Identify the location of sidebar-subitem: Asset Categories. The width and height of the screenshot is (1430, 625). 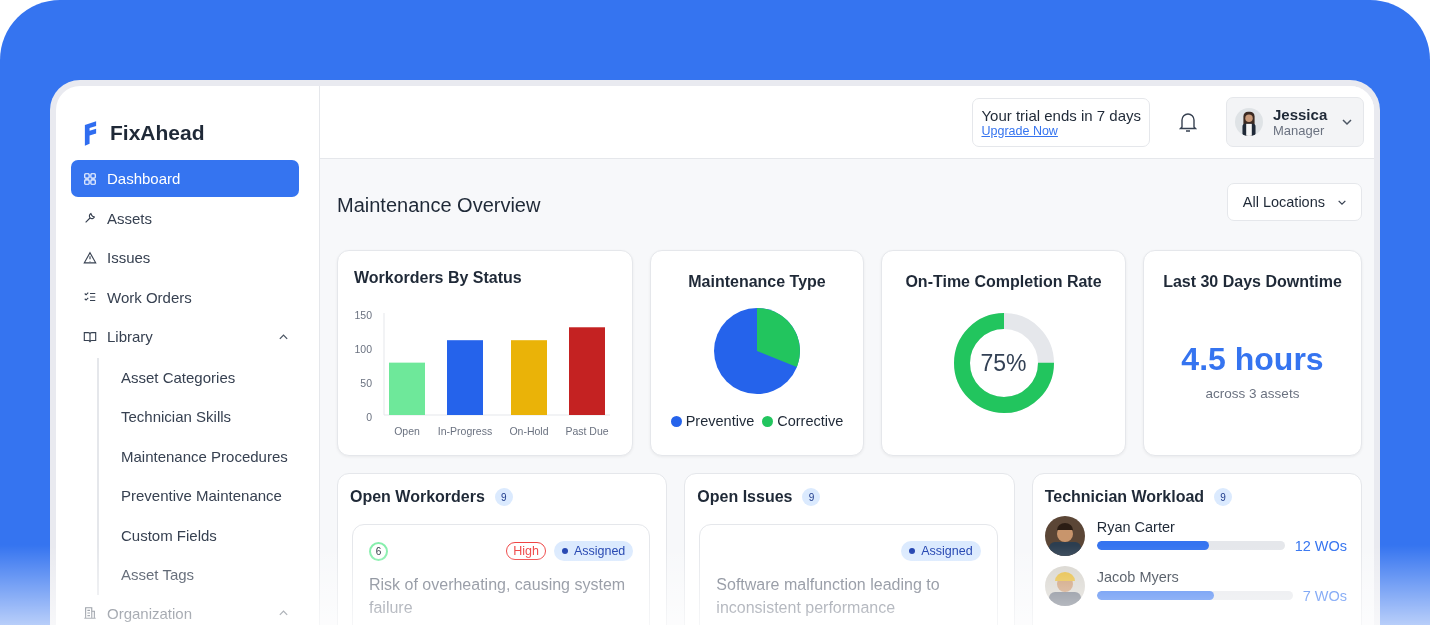
(210, 377).